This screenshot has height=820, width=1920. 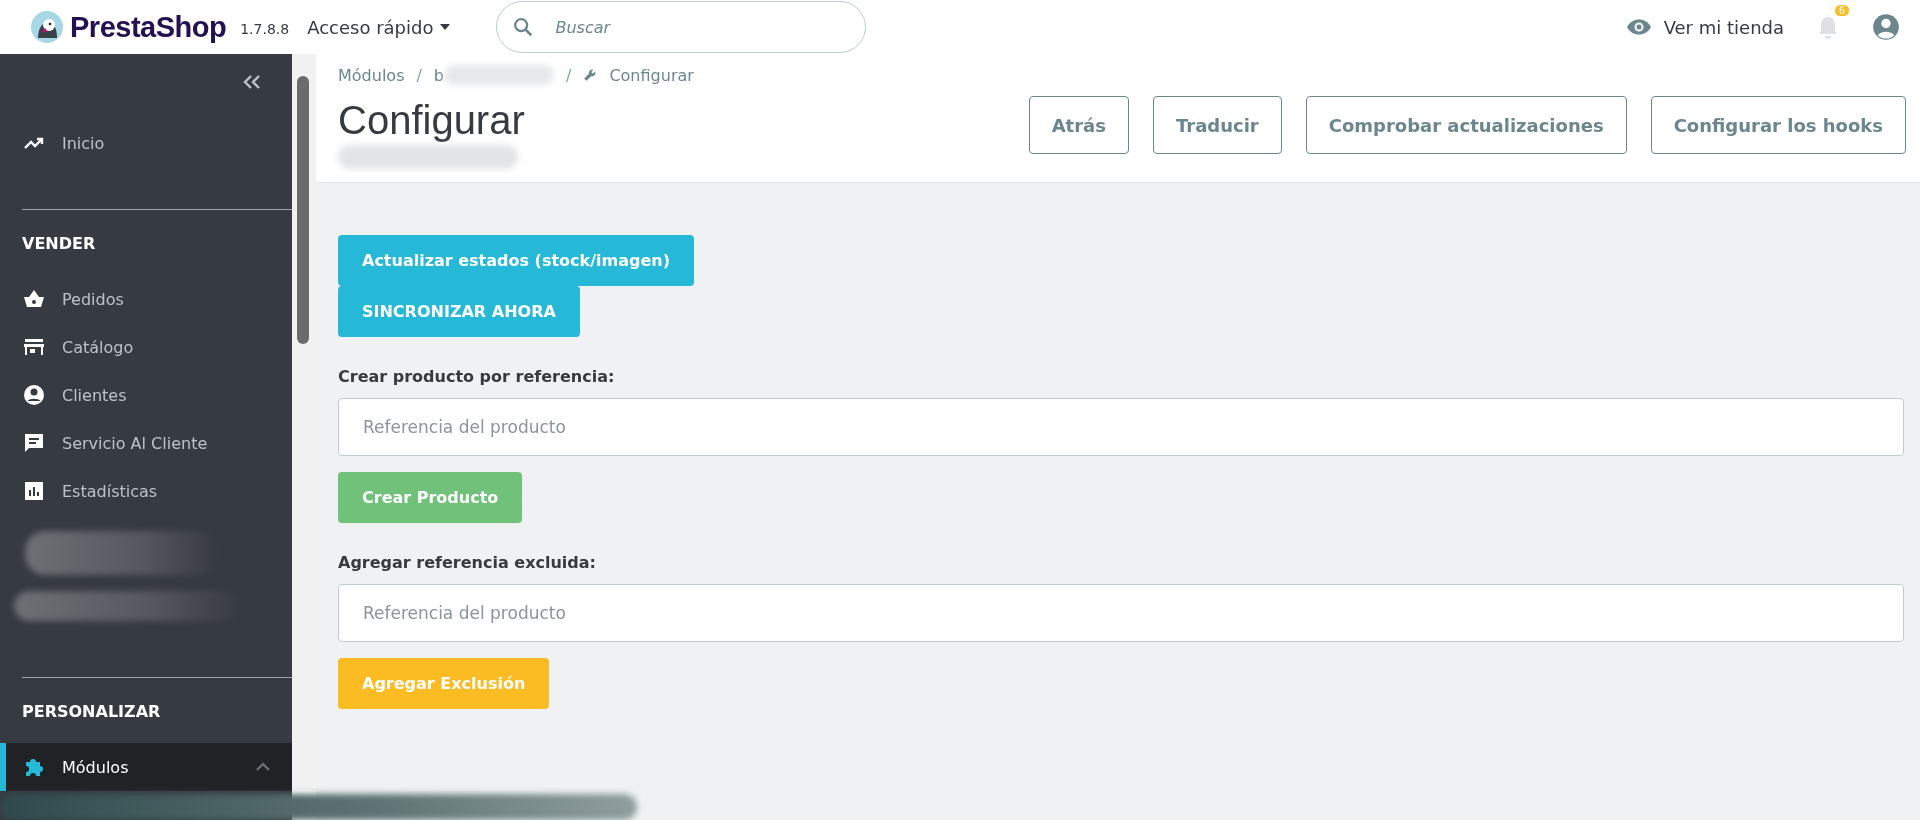 What do you see at coordinates (516, 260) in the screenshot?
I see `action-button: Actualizar estados (stock/imagen)` at bounding box center [516, 260].